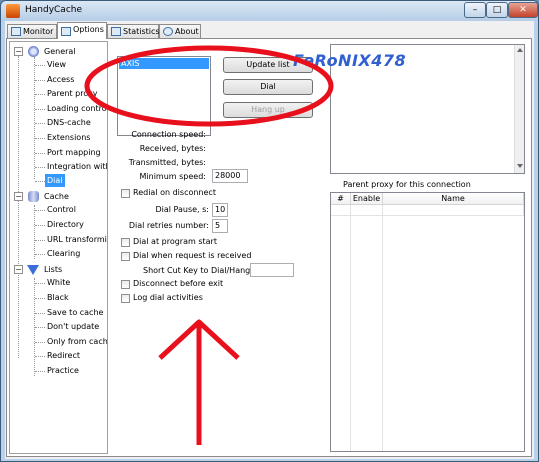  I want to click on tab-options-label: Options, so click(88, 29).